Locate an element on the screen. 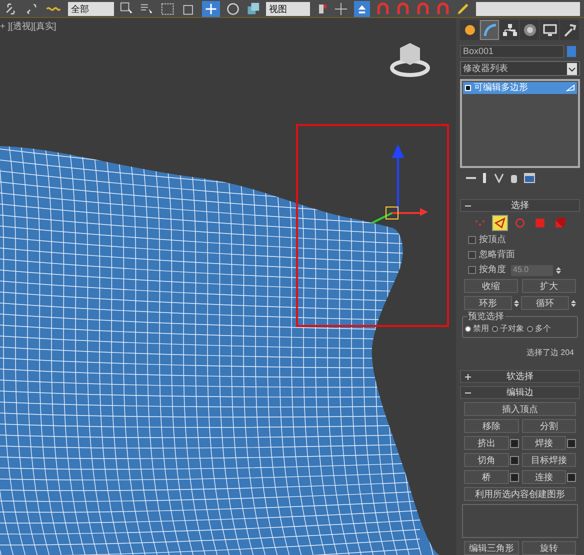 The height and width of the screenshot is (555, 584). move-tool-button is located at coordinates (211, 8).